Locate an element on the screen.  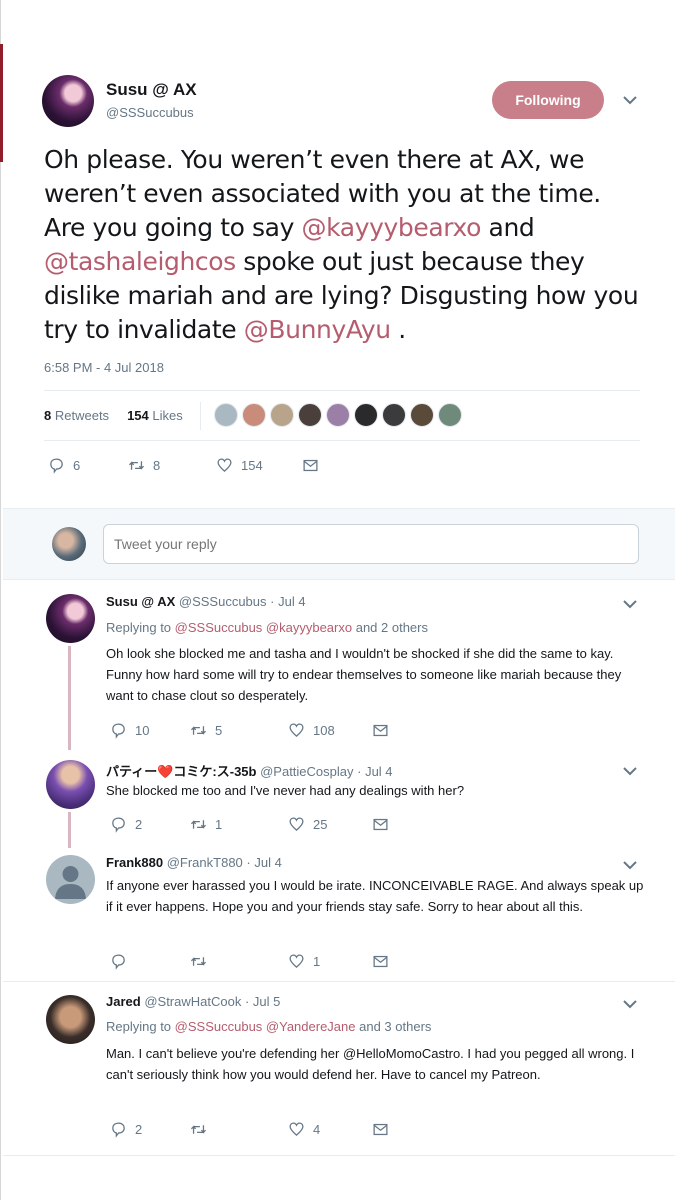
replying-to-mentions: @SSSuccubus @YandereJane is located at coordinates (265, 1026).